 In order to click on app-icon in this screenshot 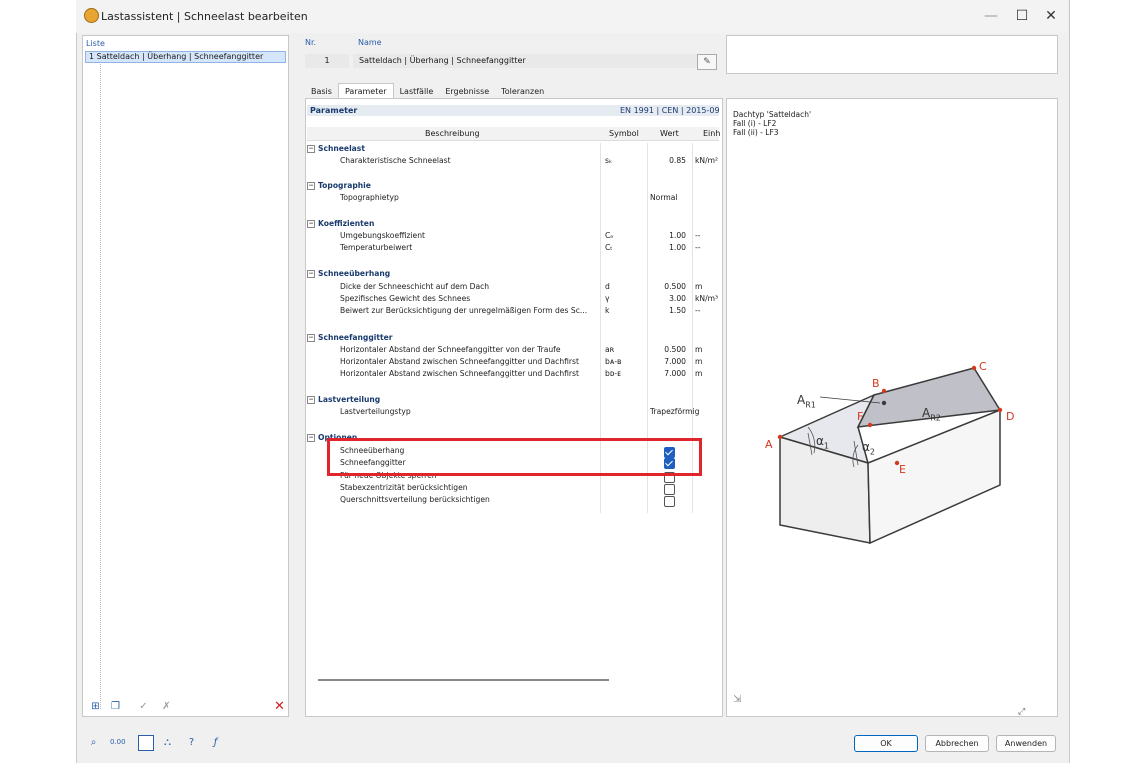, I will do `click(91, 15)`.